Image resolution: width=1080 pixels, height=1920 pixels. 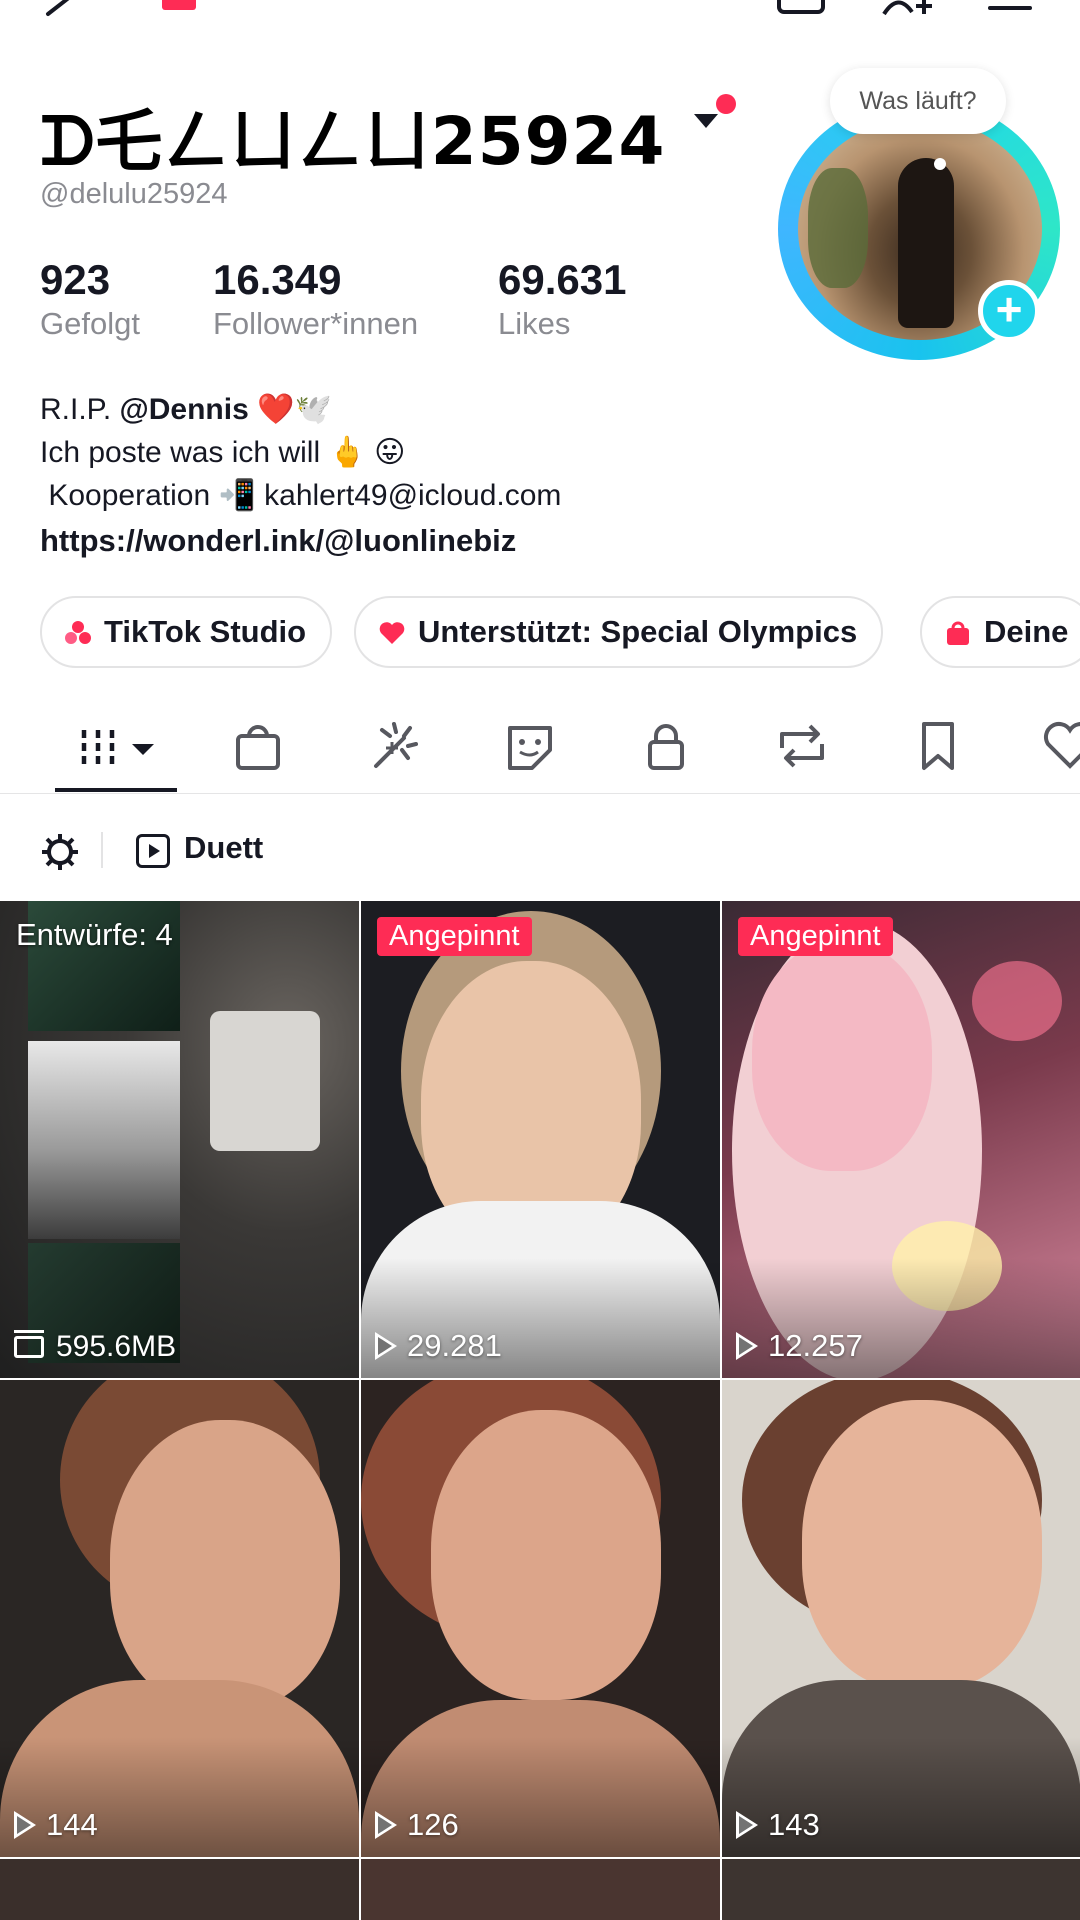 I want to click on drafts-tile: Entwürfe: 4 595.6MB, so click(x=179, y=1139).